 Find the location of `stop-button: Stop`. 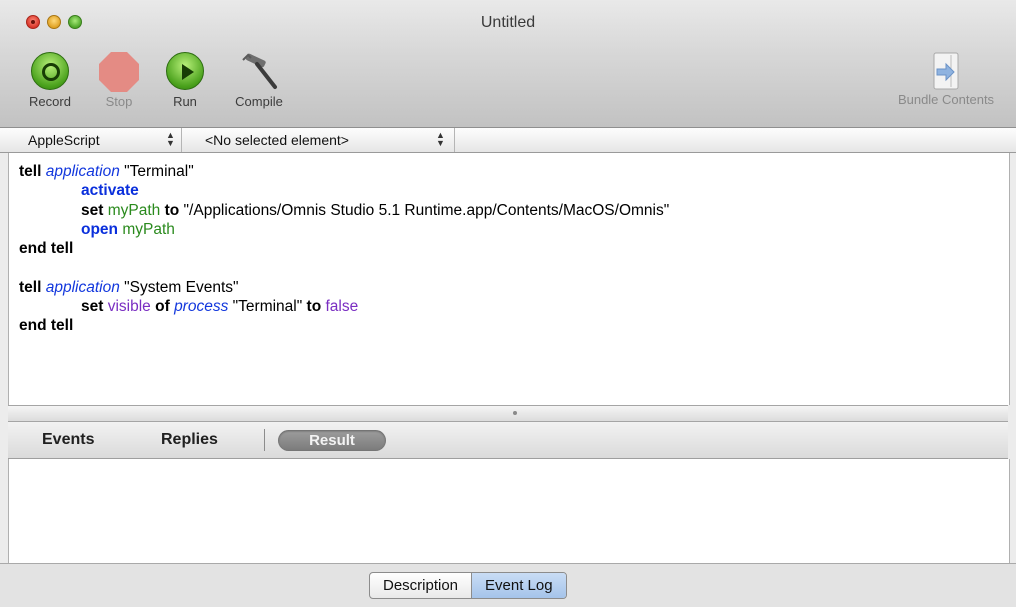

stop-button: Stop is located at coordinates (119, 80).